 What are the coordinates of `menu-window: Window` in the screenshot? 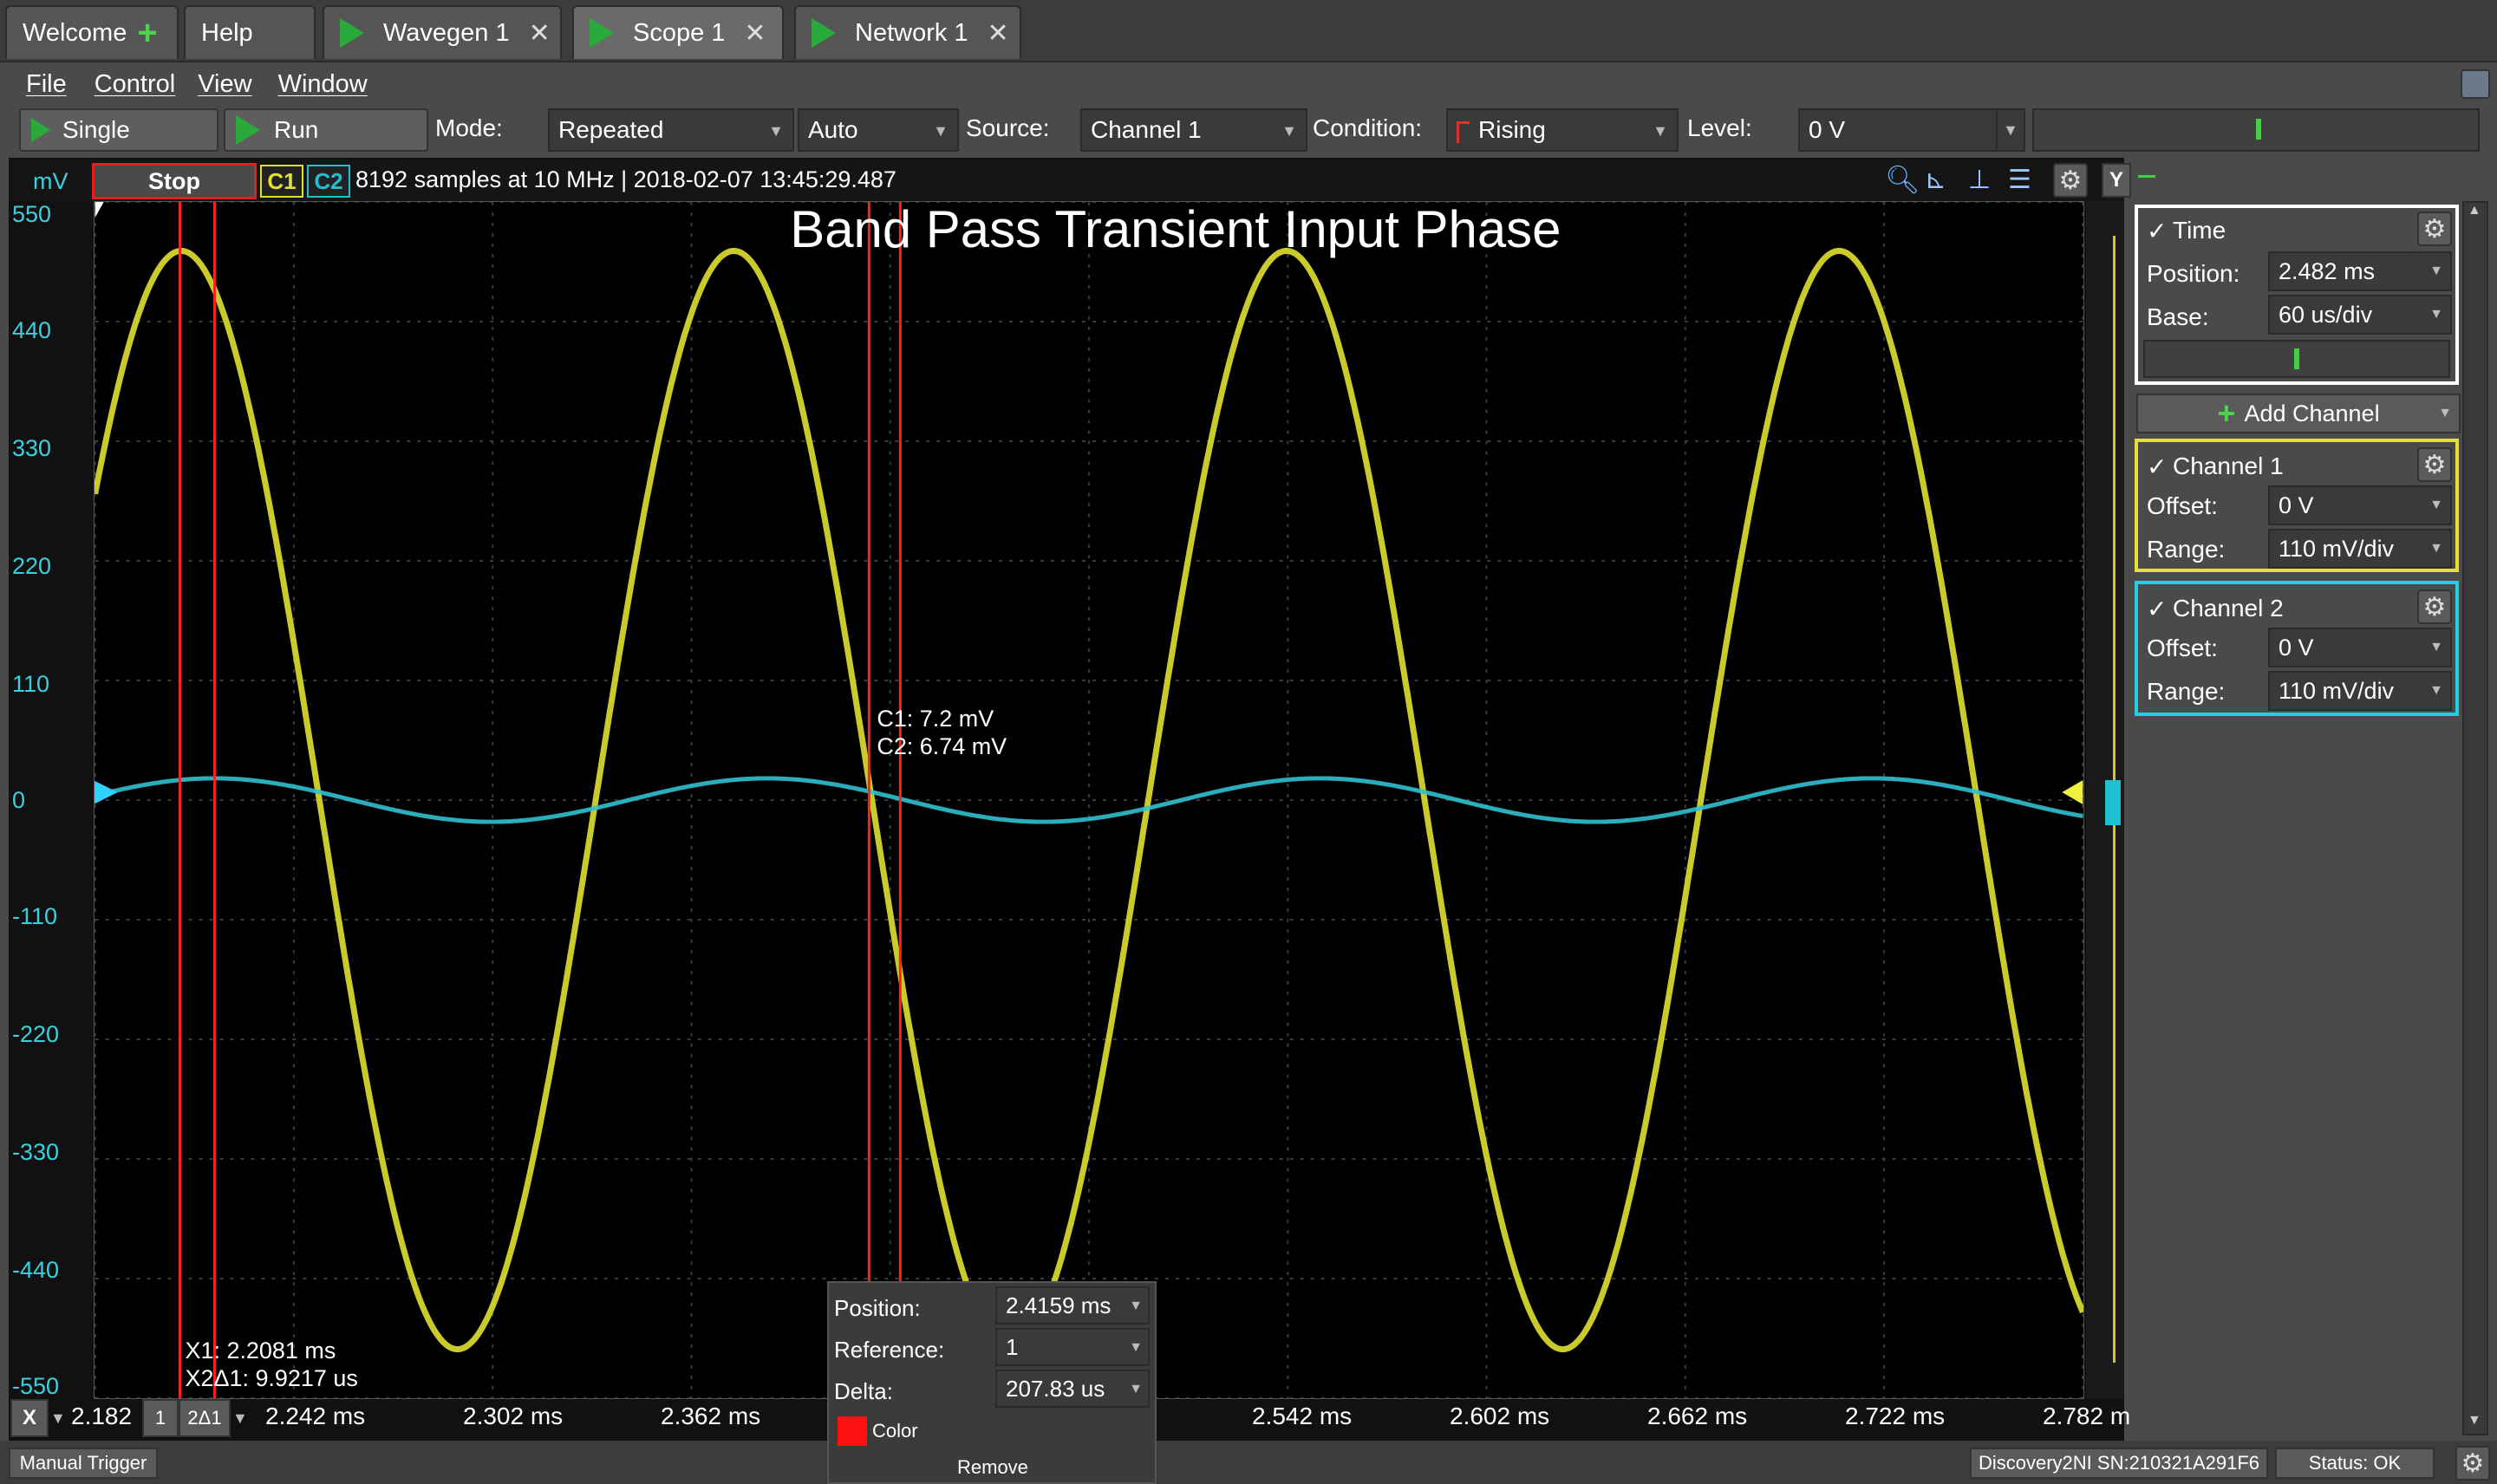 It's located at (323, 84).